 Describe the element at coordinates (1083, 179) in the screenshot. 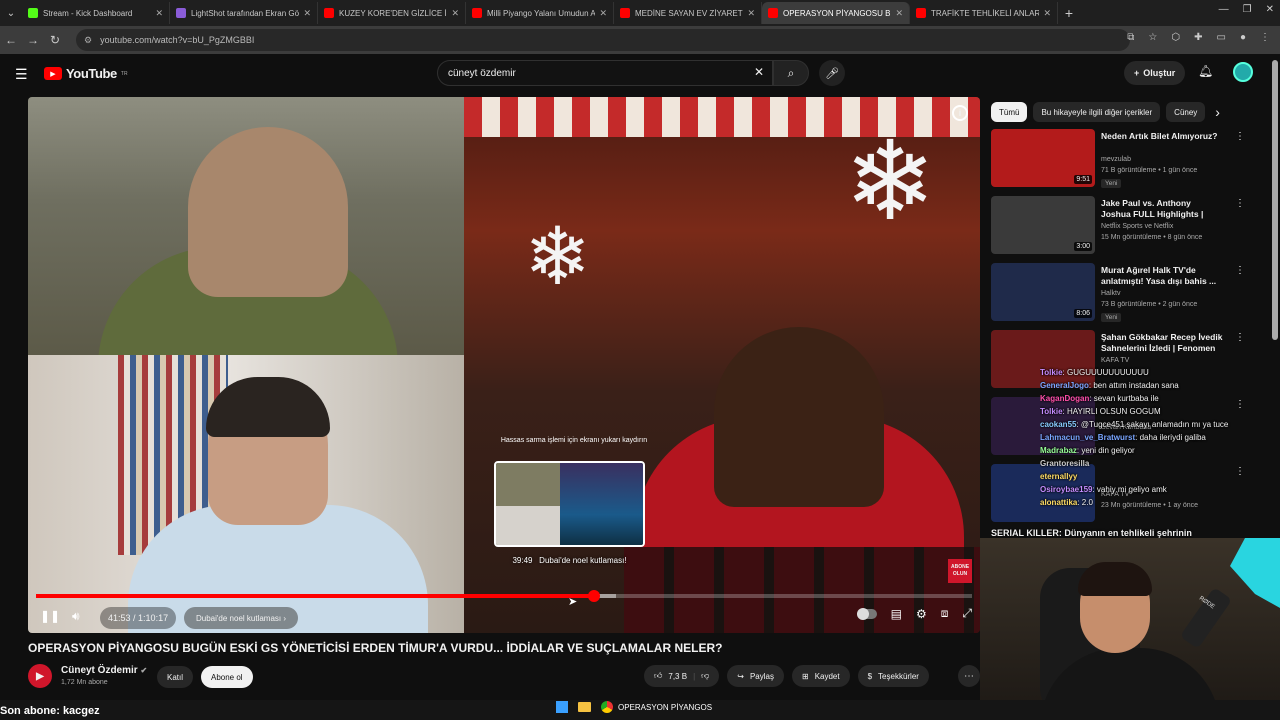

I see `duration-badge: 9:51` at that location.